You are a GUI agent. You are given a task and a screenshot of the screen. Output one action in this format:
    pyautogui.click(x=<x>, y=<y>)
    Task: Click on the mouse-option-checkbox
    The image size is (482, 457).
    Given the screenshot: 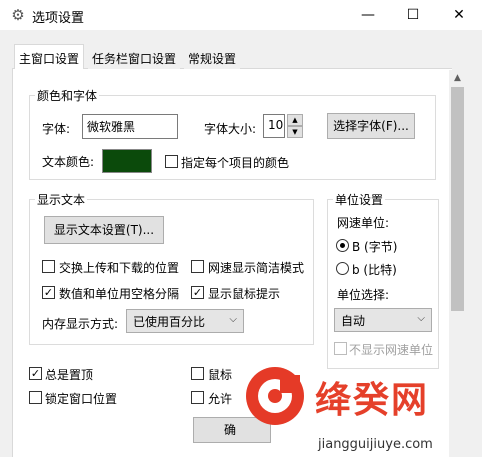 What is the action you would take?
    pyautogui.click(x=197, y=373)
    